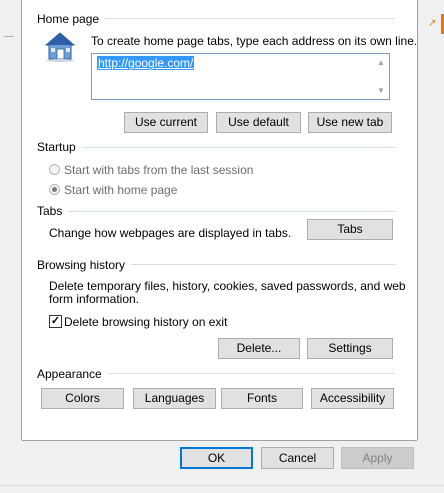 The image size is (444, 493). What do you see at coordinates (159, 170) in the screenshot?
I see `startup-last-session-label: Start with tabs from the last session` at bounding box center [159, 170].